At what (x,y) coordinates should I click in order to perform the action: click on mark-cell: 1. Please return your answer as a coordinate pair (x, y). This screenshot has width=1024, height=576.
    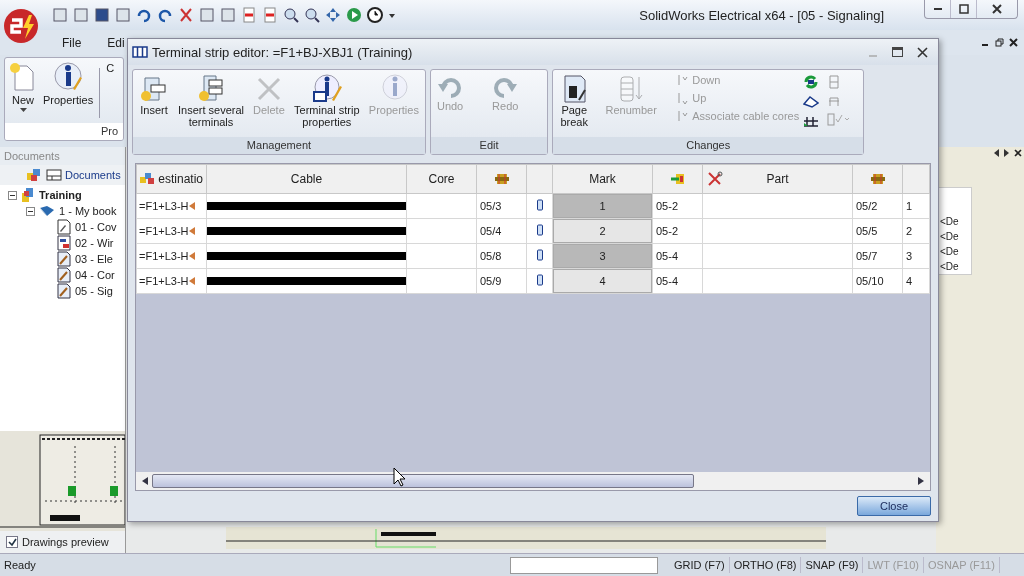
    Looking at the image, I should click on (602, 206).